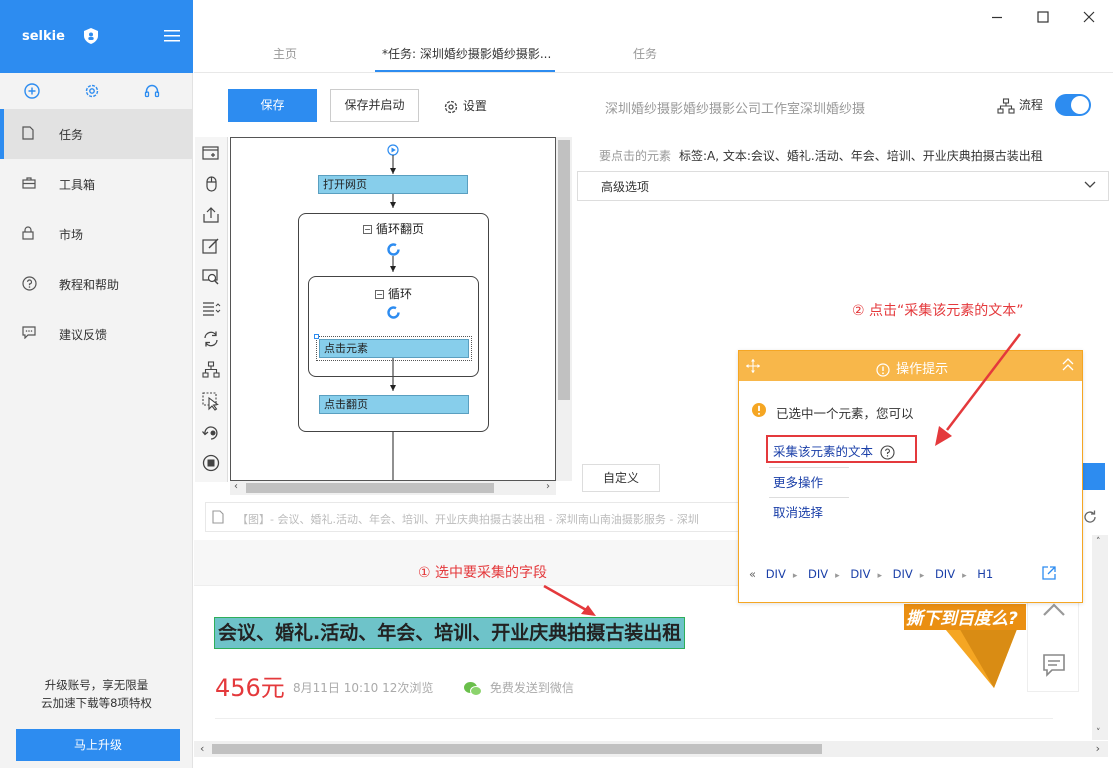 The height and width of the screenshot is (768, 1113). Describe the element at coordinates (98, 745) in the screenshot. I see `upgrade-button: 马上升级` at that location.